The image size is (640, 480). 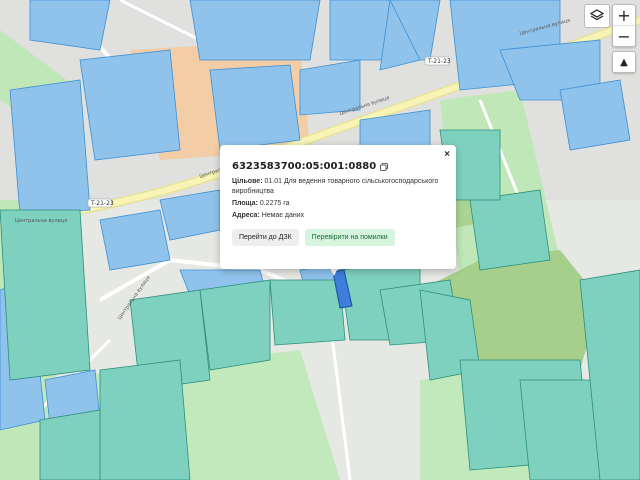 I want to click on layers-icon, so click(x=597, y=15).